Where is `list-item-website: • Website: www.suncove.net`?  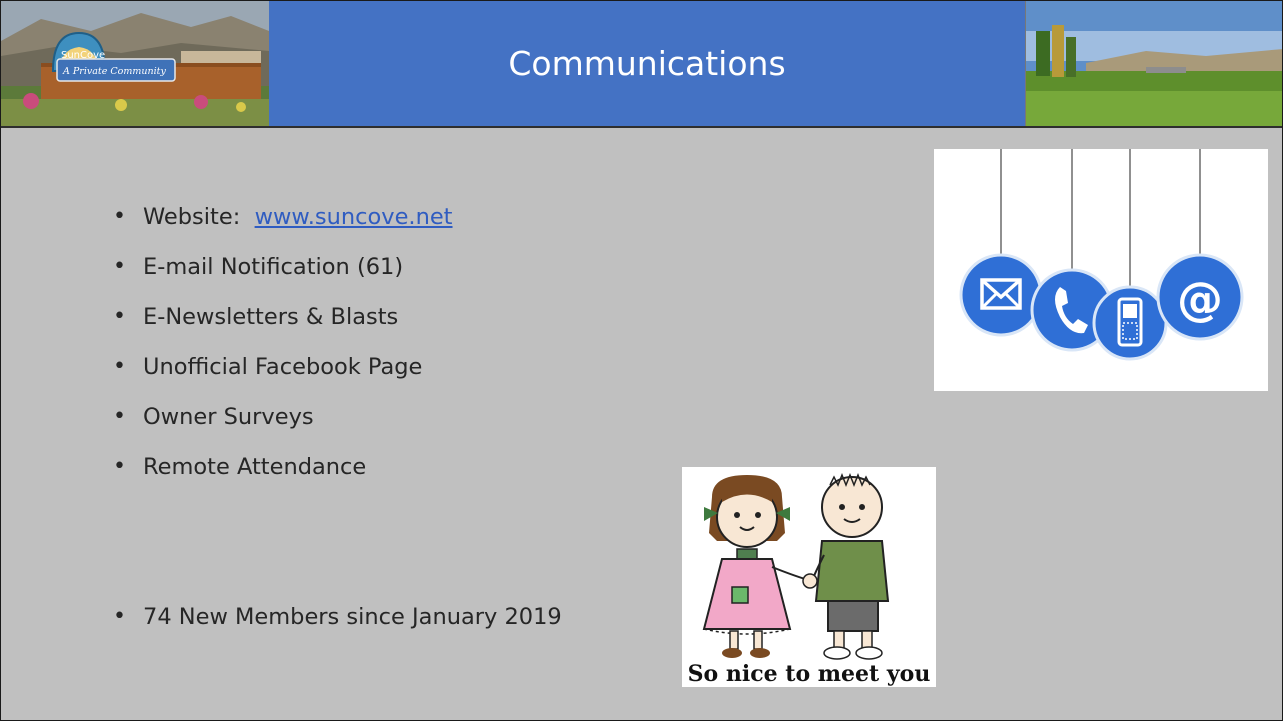
list-item-website: • Website: www.suncove.net is located at coordinates (337, 222).